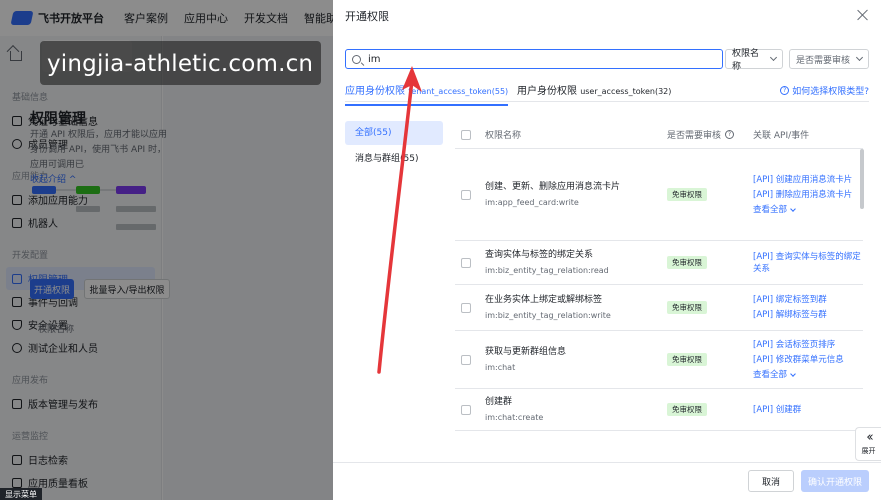  I want to click on tab-app-identity: 应用身份权限 tenant_access_token(55), so click(427, 94).